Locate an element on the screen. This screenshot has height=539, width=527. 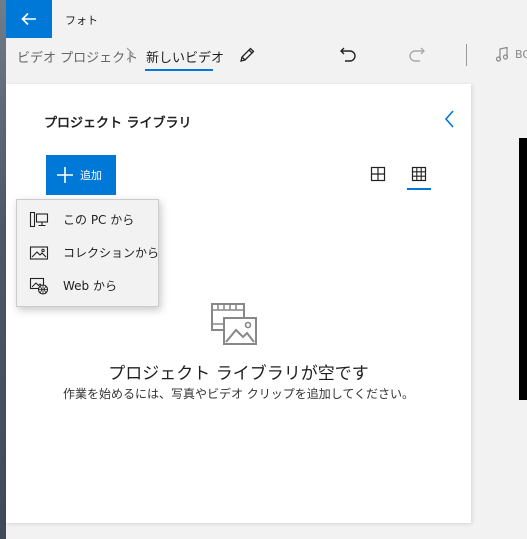
view-active-indicator is located at coordinates (419, 189).